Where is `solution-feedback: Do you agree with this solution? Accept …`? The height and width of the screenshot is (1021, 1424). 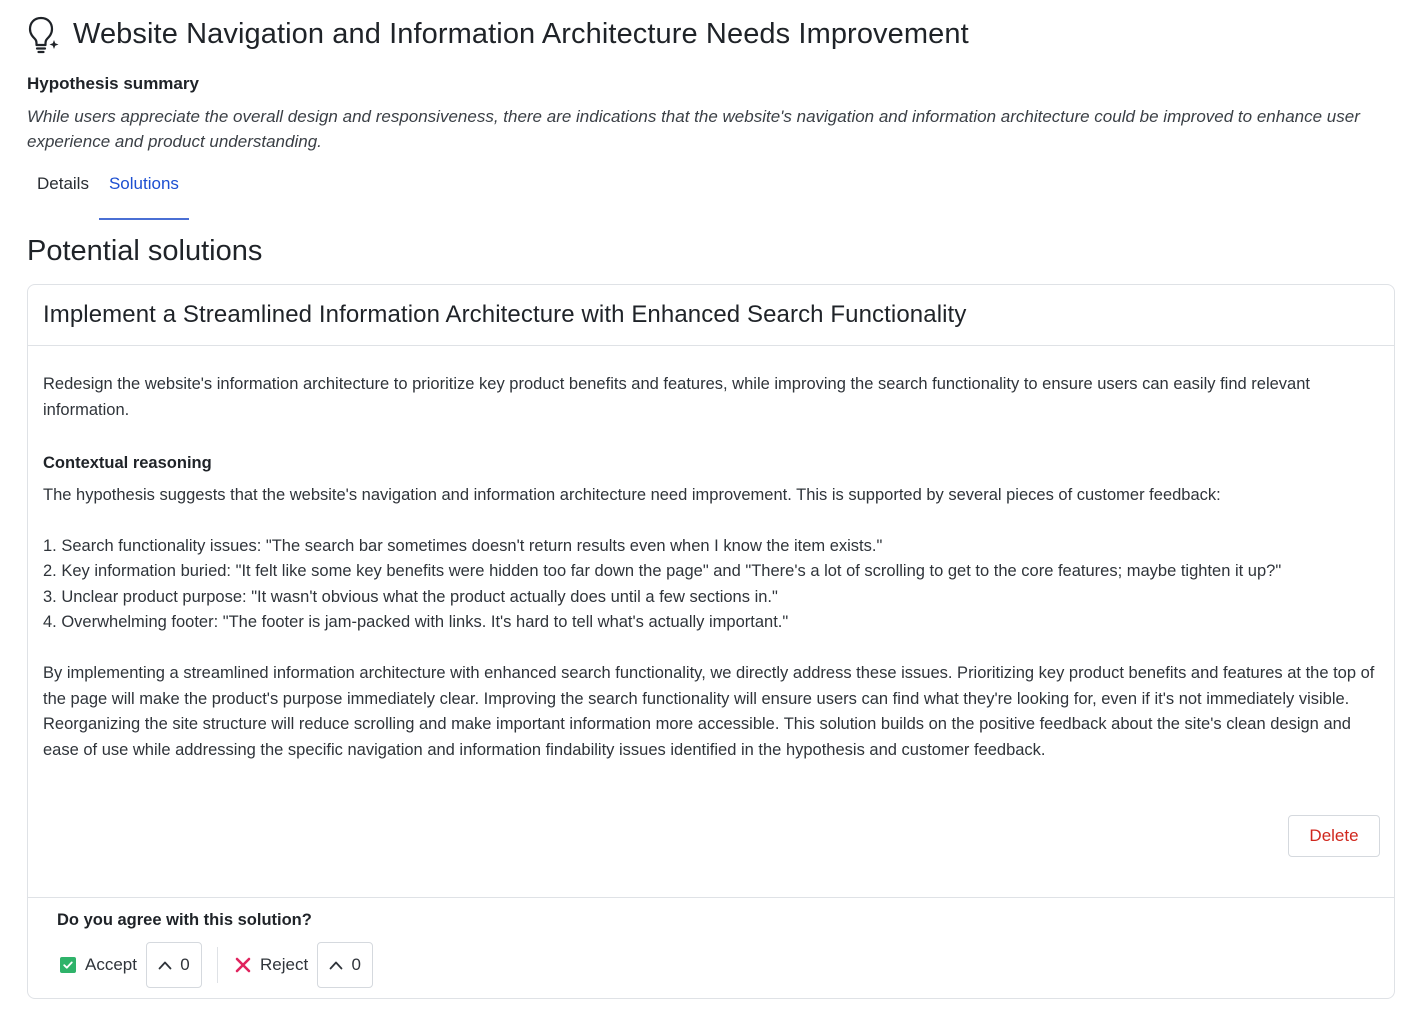 solution-feedback: Do you agree with this solution? Accept … is located at coordinates (711, 942).